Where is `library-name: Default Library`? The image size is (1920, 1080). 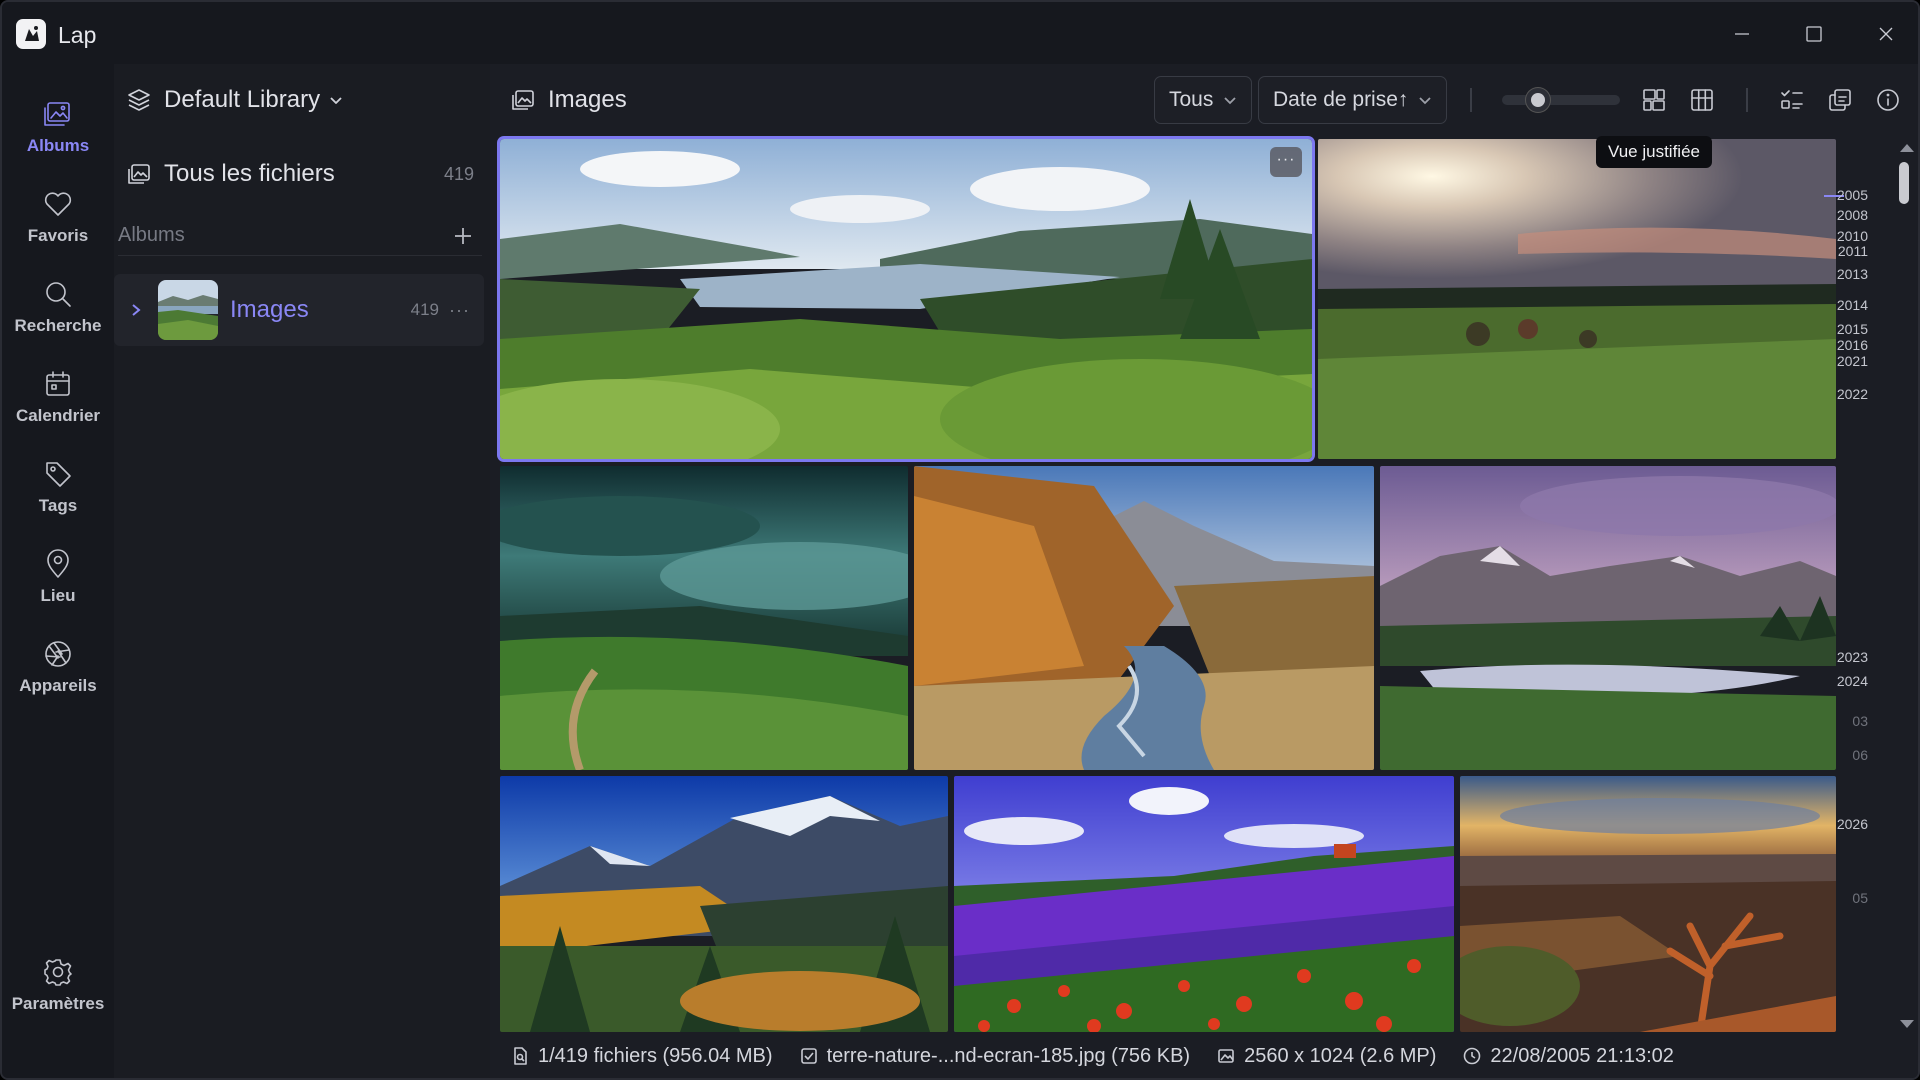
library-name: Default Library is located at coordinates (242, 99).